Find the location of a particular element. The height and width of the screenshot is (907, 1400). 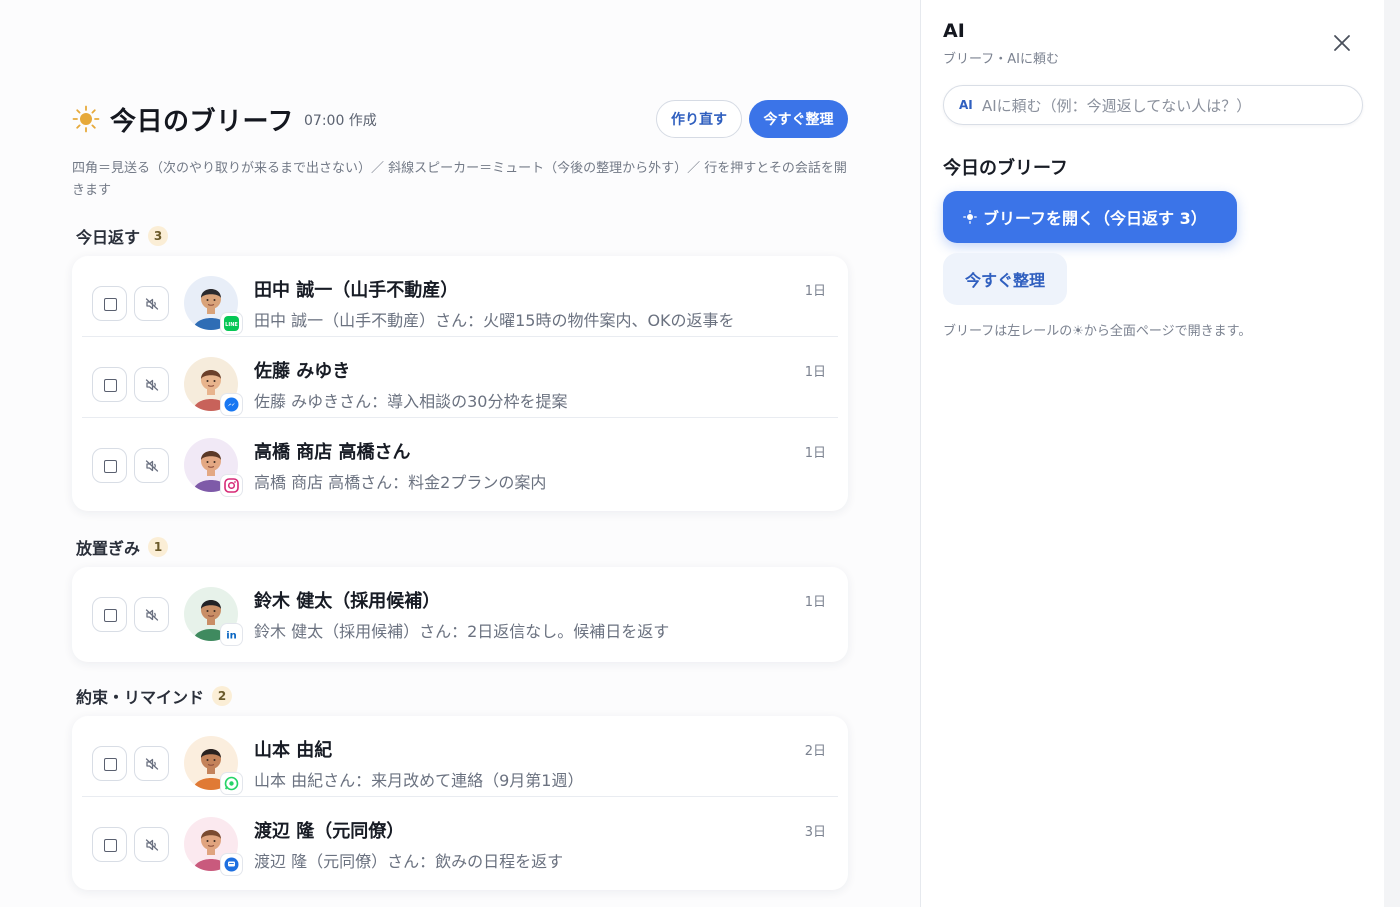

section-title: 約束・リマインド 2 is located at coordinates (154, 696).